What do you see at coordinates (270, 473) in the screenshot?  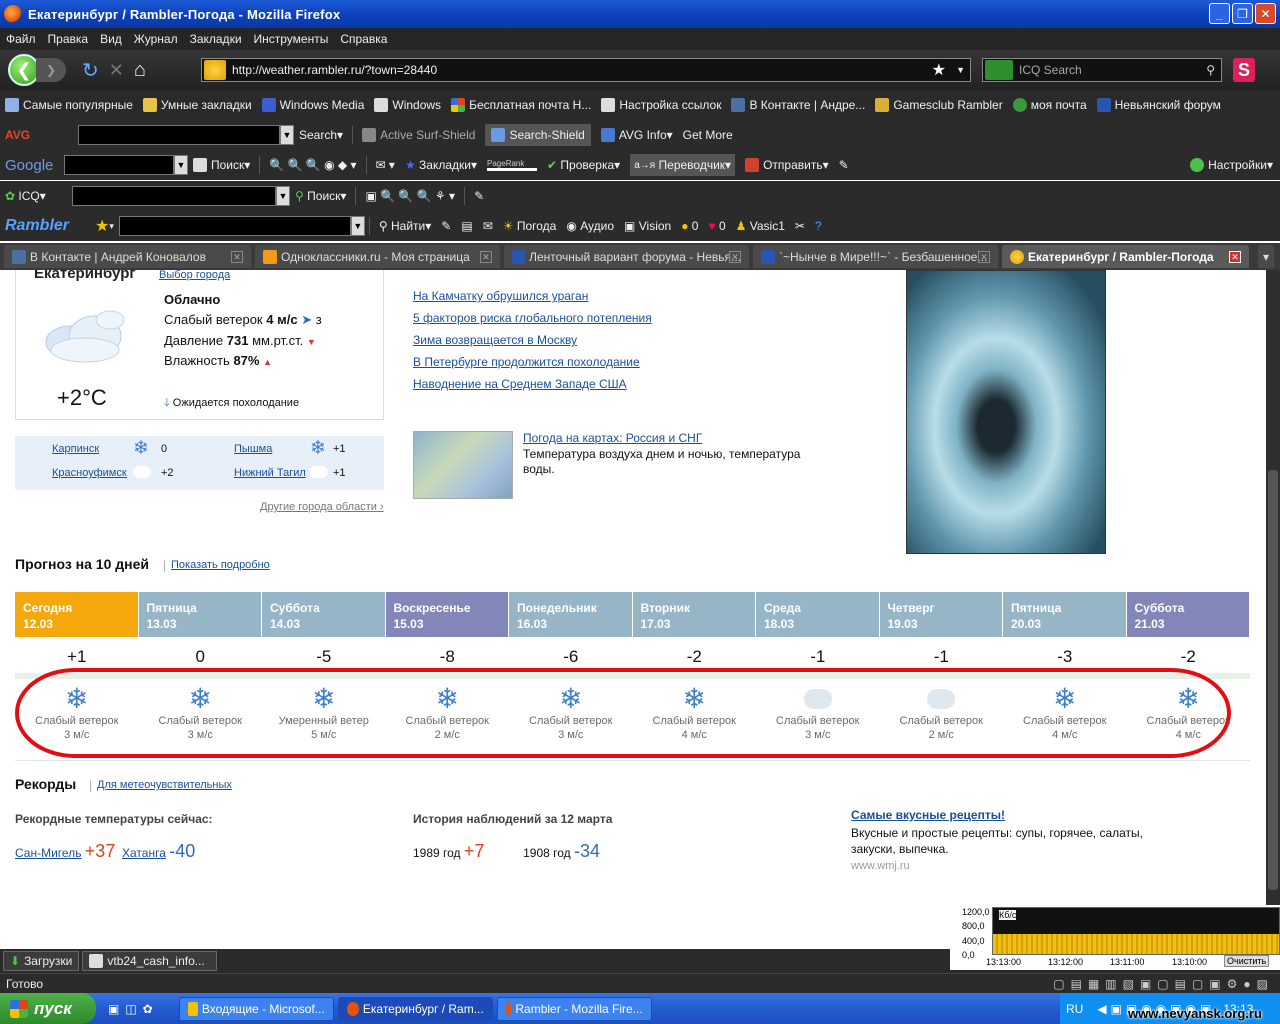 I see `region-city-link: Нижний Тагил` at bounding box center [270, 473].